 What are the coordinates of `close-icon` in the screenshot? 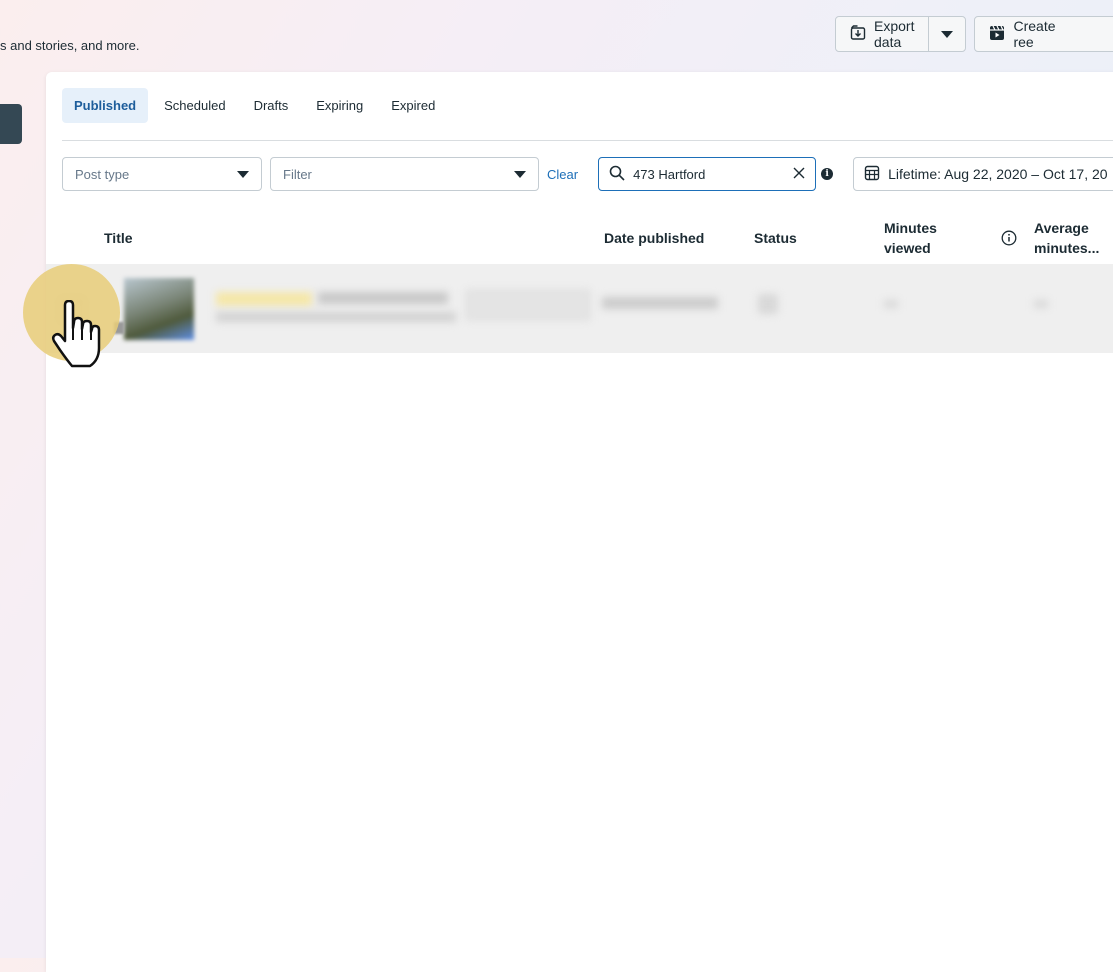 It's located at (799, 174).